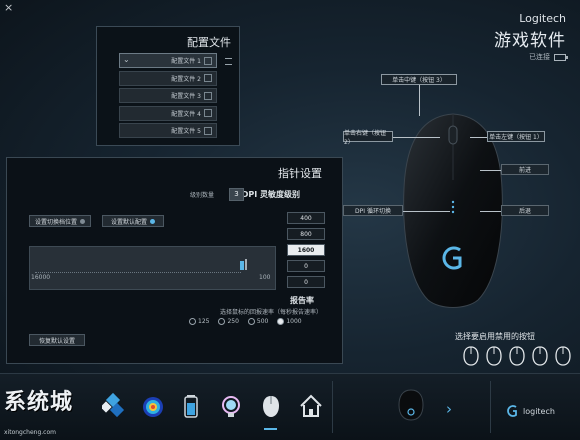 The width and height of the screenshot is (580, 440). What do you see at coordinates (495, 336) in the screenshot?
I see `choose-buttons-label: 选择要启用禁用的按钮` at bounding box center [495, 336].